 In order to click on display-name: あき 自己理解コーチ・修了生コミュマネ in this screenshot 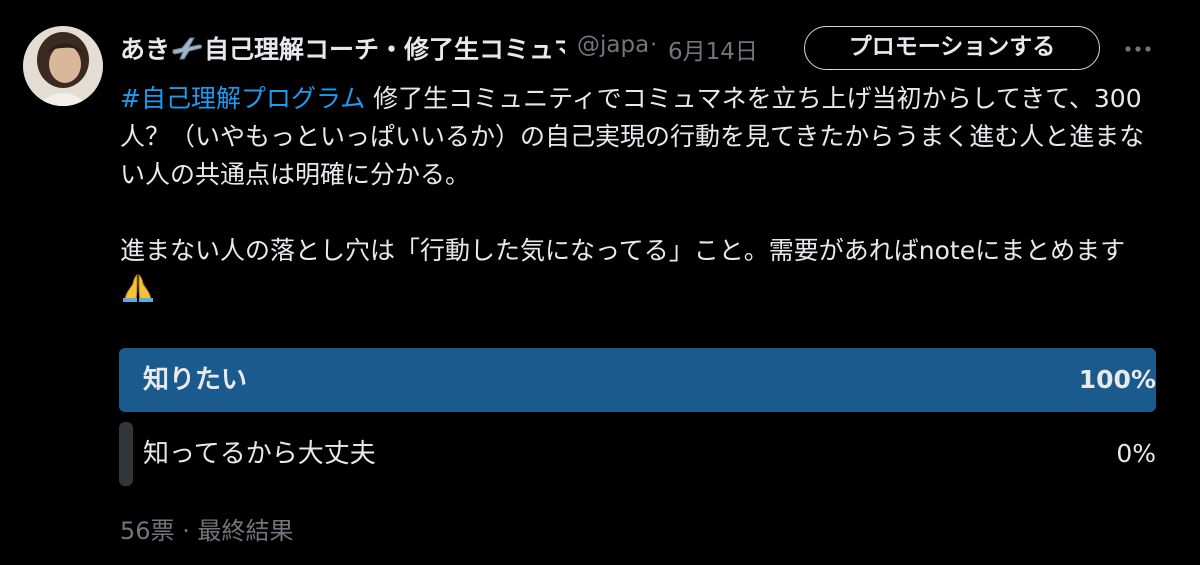, I will do `click(342, 48)`.